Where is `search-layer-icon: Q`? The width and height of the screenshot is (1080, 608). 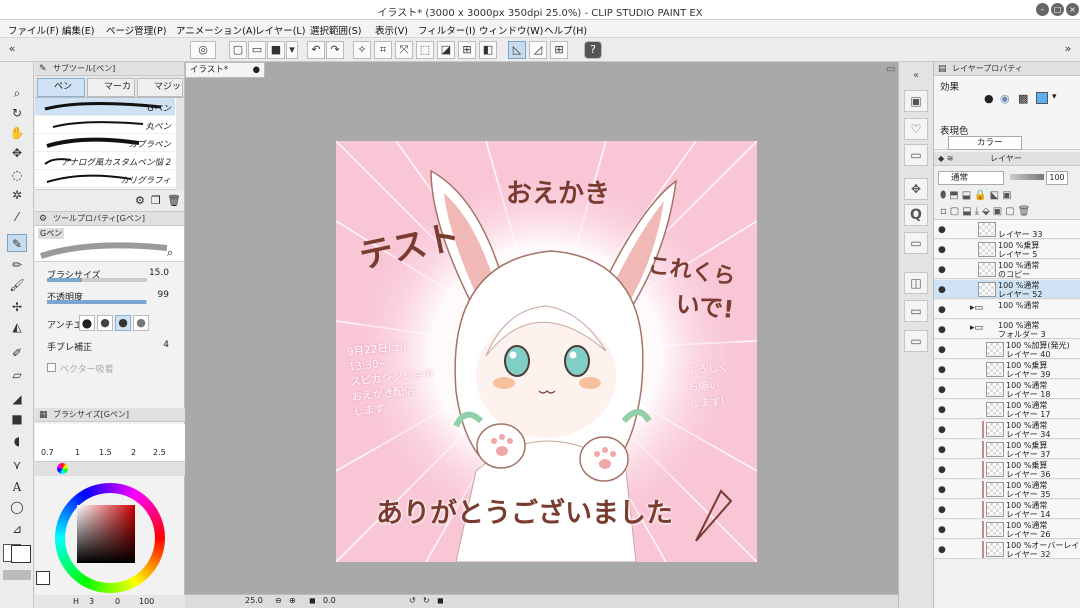
search-layer-icon: Q is located at coordinates (916, 215).